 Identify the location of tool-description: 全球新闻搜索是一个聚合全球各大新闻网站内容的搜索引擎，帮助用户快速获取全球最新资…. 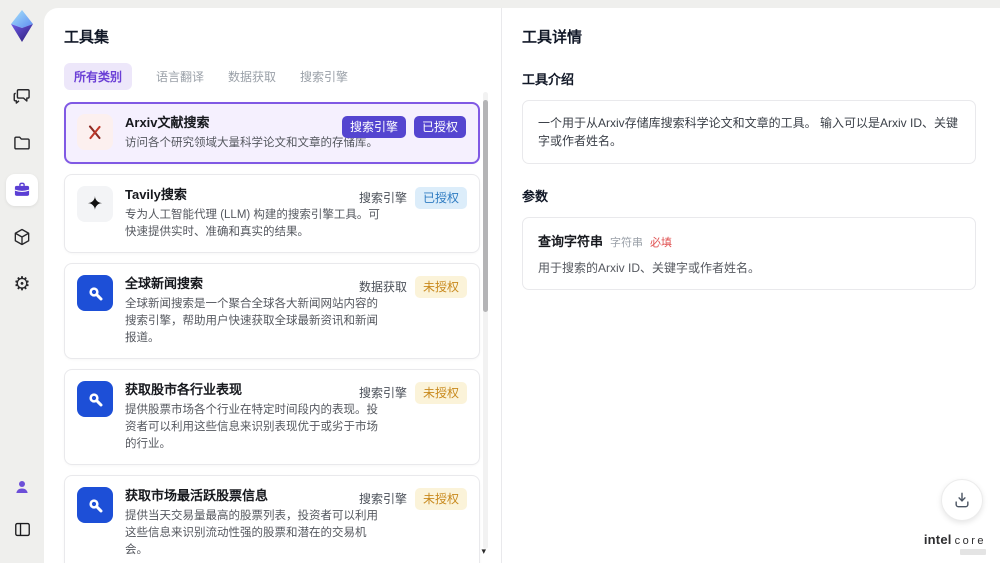
(251, 321).